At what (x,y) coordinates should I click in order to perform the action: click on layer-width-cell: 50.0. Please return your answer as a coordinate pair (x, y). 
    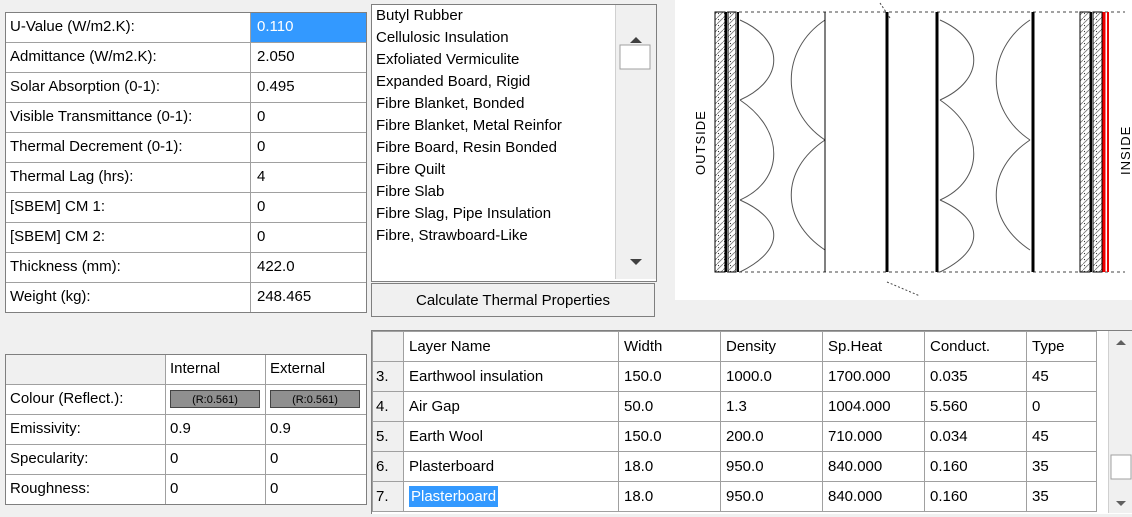
    Looking at the image, I should click on (669, 406).